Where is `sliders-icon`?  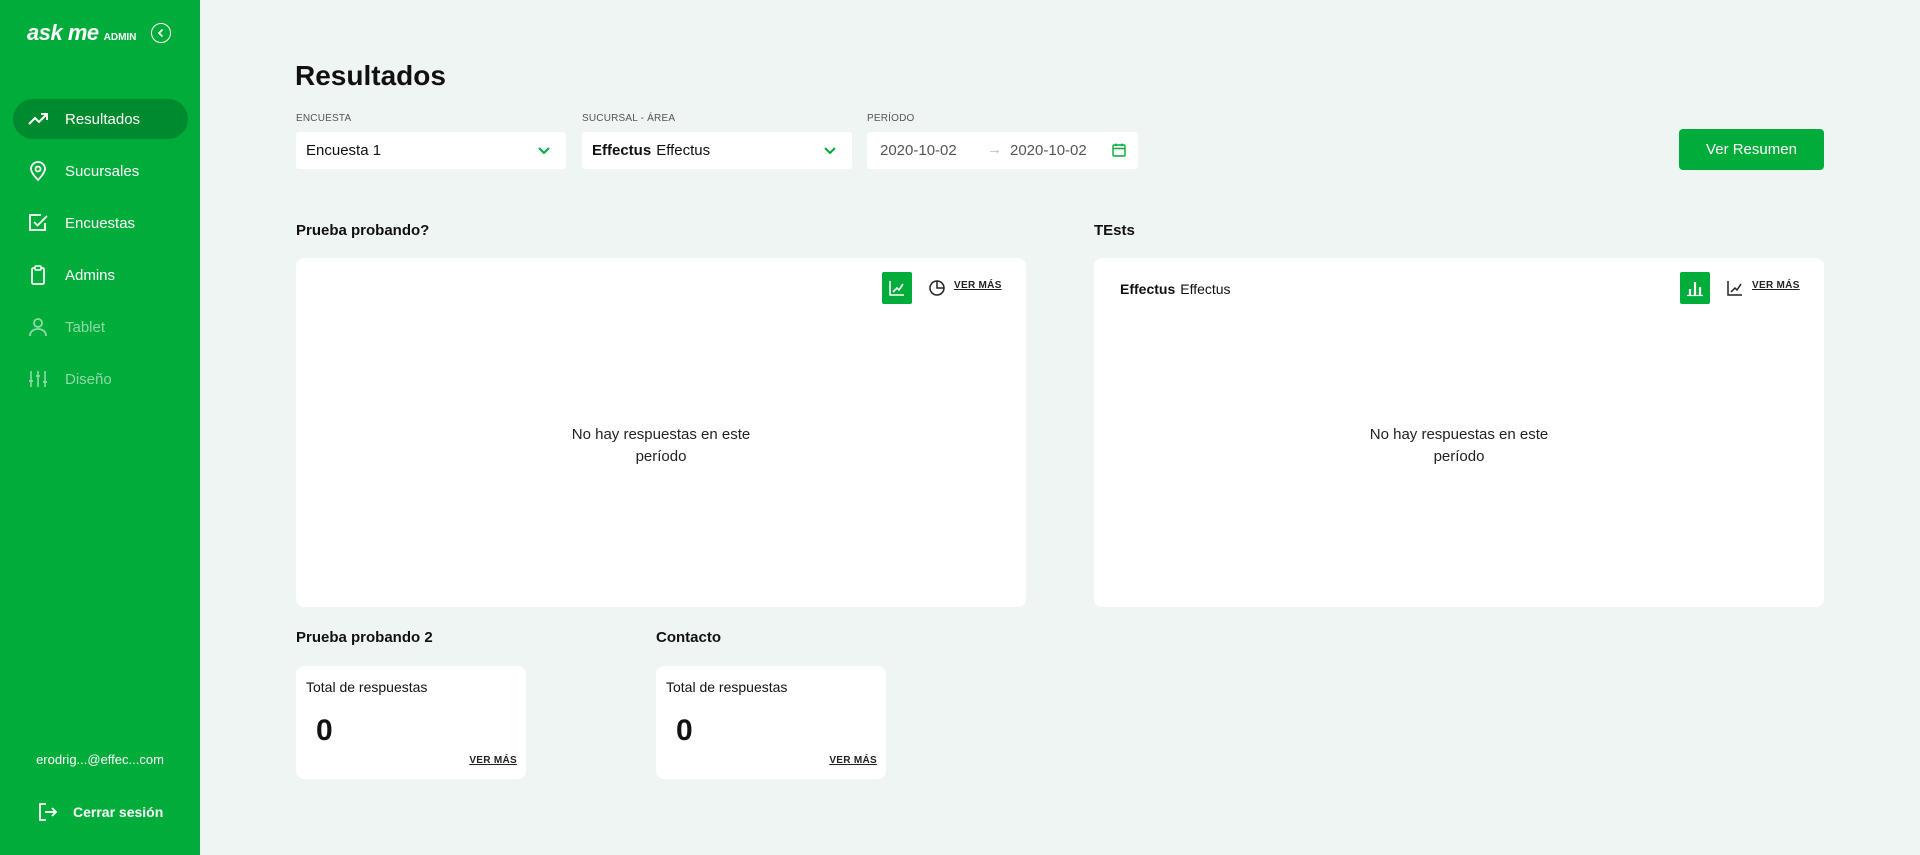
sliders-icon is located at coordinates (38, 379).